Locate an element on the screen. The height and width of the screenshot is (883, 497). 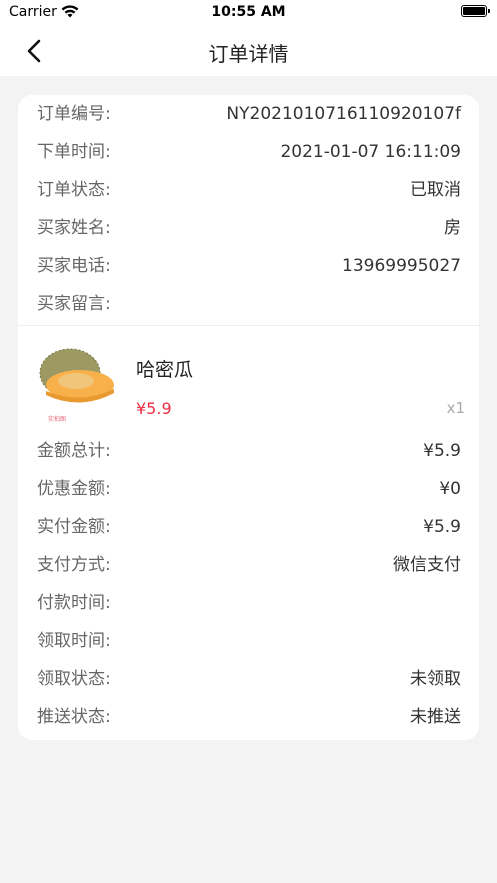
paid-amount-value: ¥5.9 is located at coordinates (442, 527).